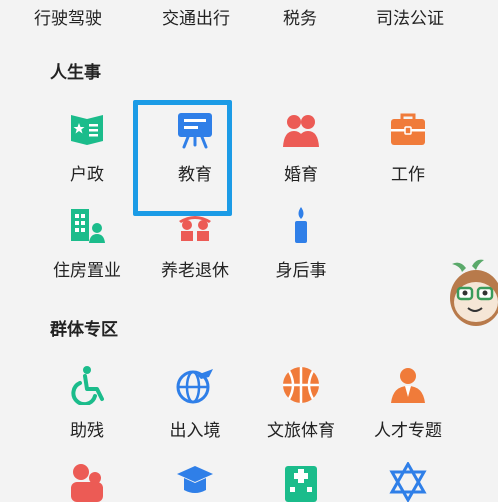 Image resolution: width=498 pixels, height=502 pixels. Describe the element at coordinates (301, 431) in the screenshot. I see `item-culture-sports-label: 文旅体育` at that location.